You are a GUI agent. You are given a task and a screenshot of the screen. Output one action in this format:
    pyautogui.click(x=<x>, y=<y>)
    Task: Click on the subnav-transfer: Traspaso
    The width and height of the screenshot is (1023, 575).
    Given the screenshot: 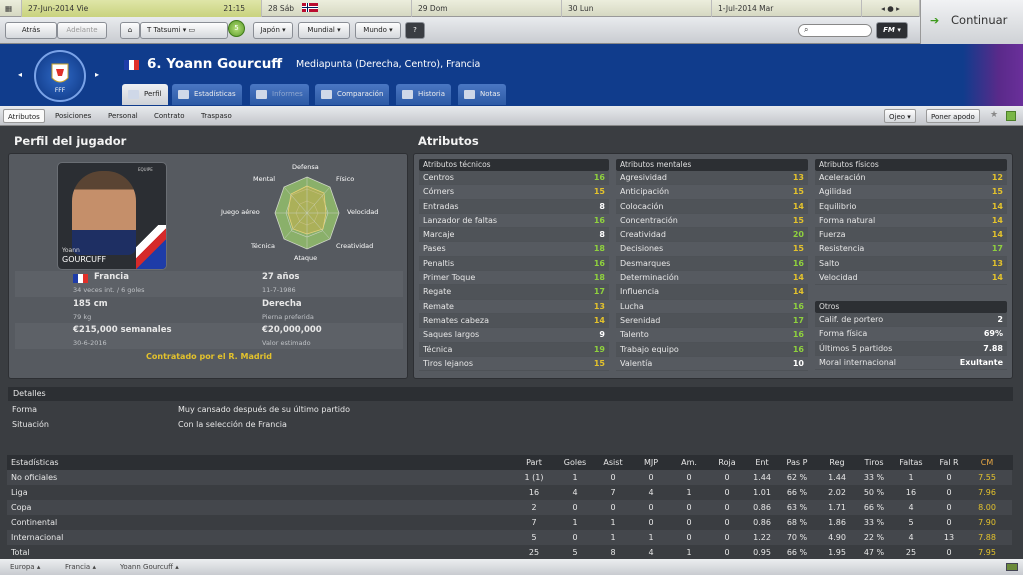 What is the action you would take?
    pyautogui.click(x=216, y=116)
    